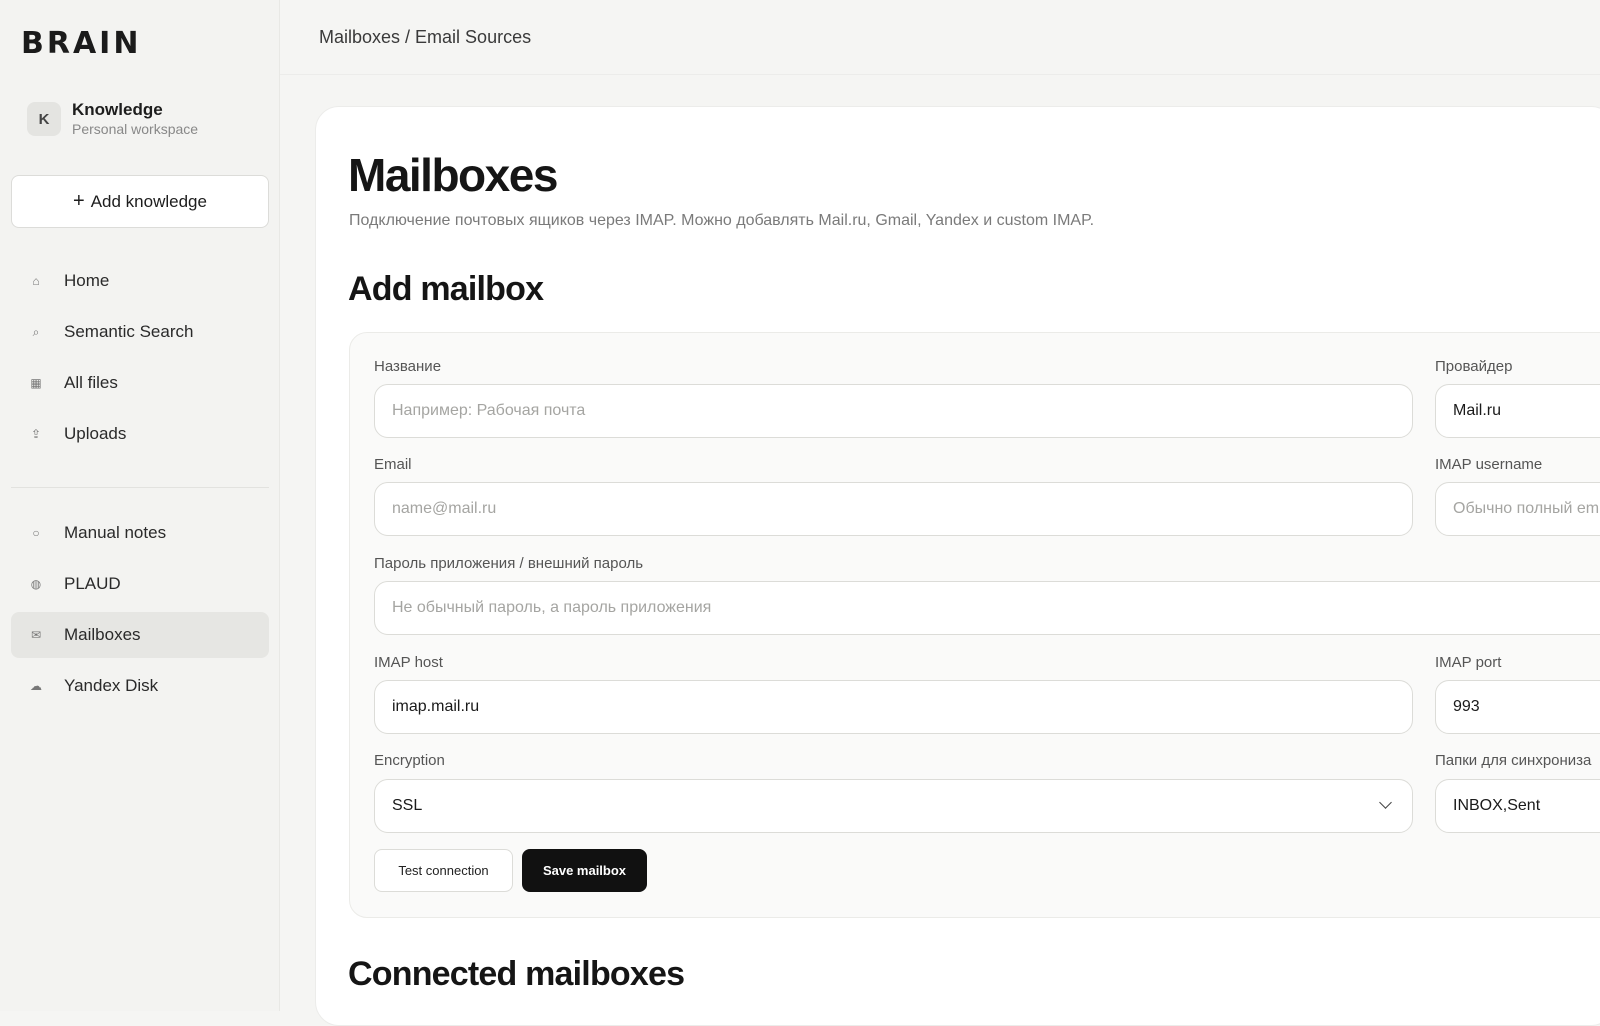 Image resolution: width=1600 pixels, height=1026 pixels. What do you see at coordinates (408, 366) in the screenshot?
I see `name-label: Название` at bounding box center [408, 366].